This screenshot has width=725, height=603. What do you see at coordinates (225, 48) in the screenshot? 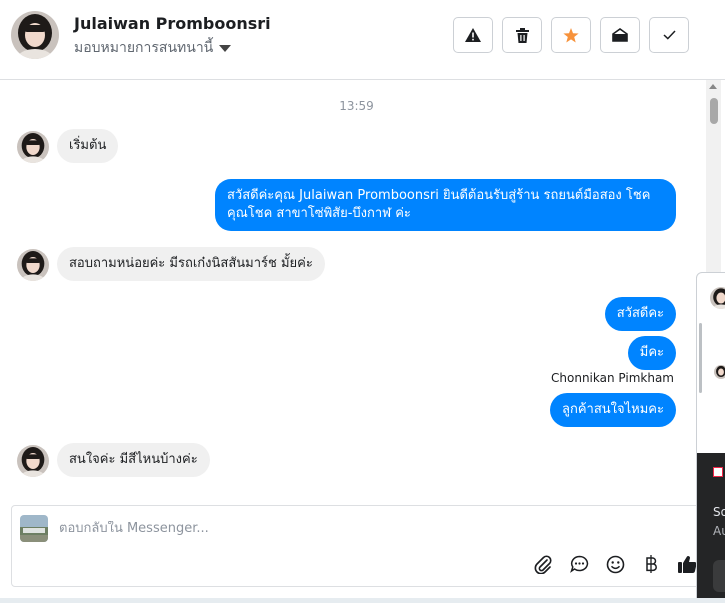
I see `chevron-down-icon` at bounding box center [225, 48].